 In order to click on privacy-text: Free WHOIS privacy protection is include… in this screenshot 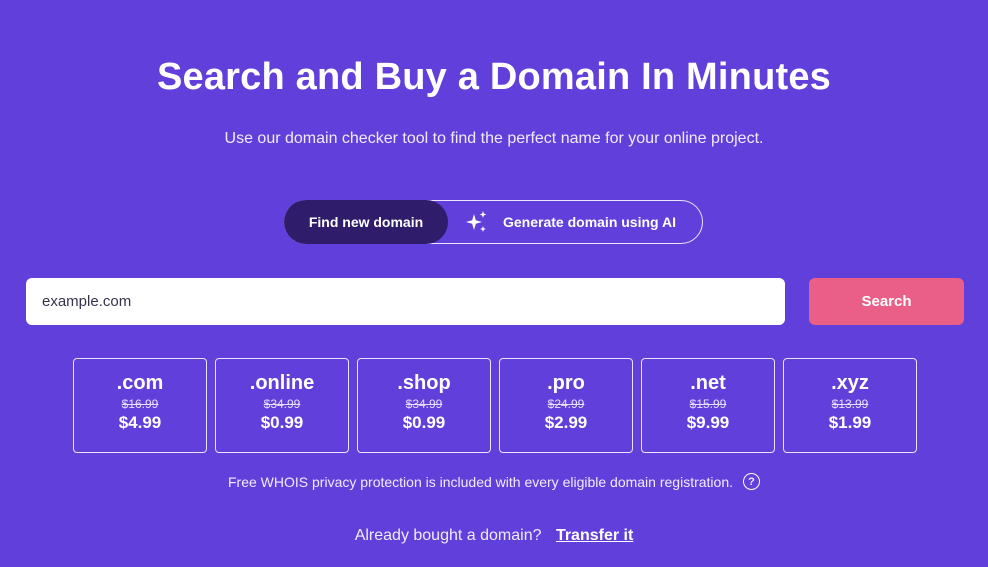, I will do `click(480, 481)`.